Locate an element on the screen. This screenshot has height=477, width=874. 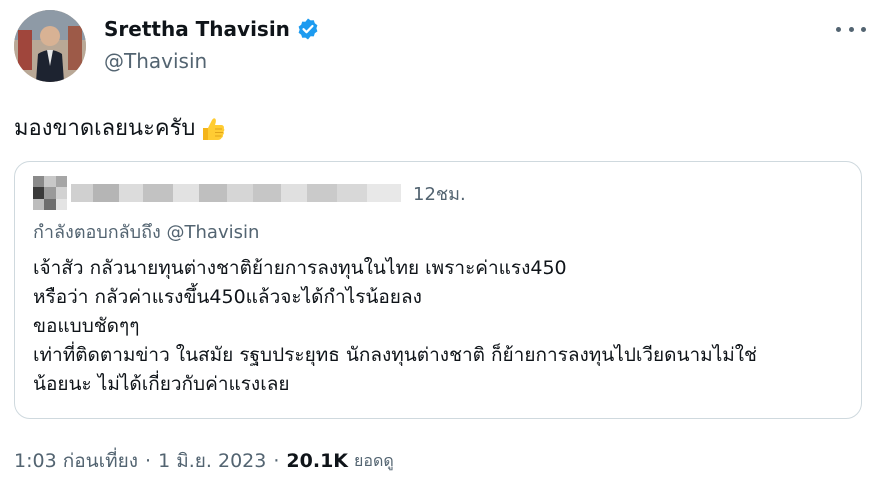
tweet-text: มองขาดเลยนะครับ is located at coordinates (120, 129).